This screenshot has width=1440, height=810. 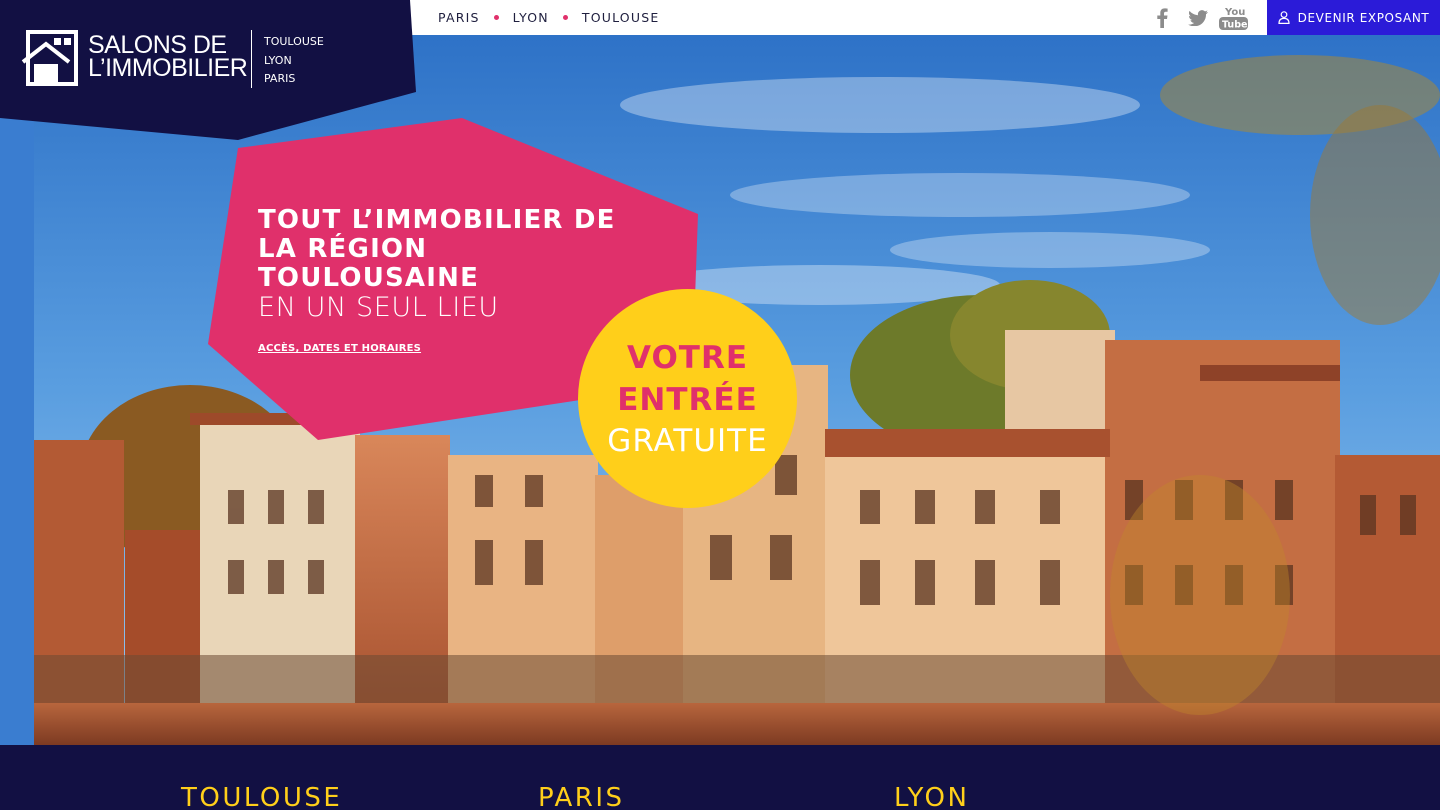 I want to click on city-nav: PARIS LYON TOULOUSE, so click(x=548, y=17).